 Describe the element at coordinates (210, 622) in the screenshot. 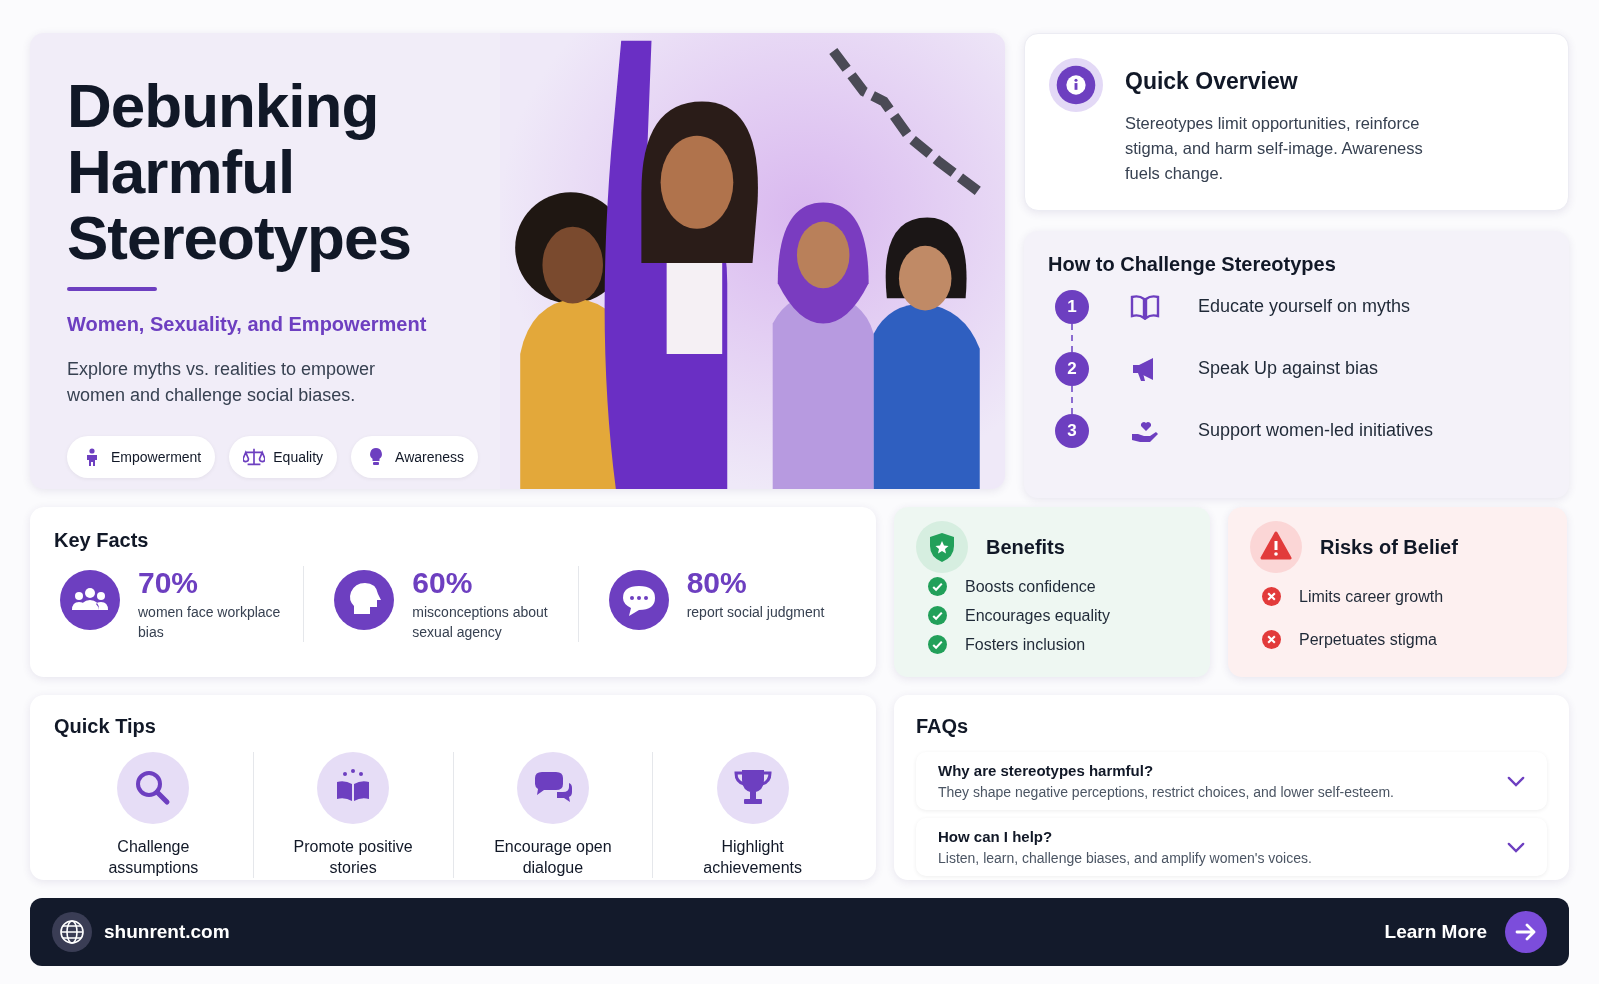

I see `stat-label: women face workplace bias` at that location.